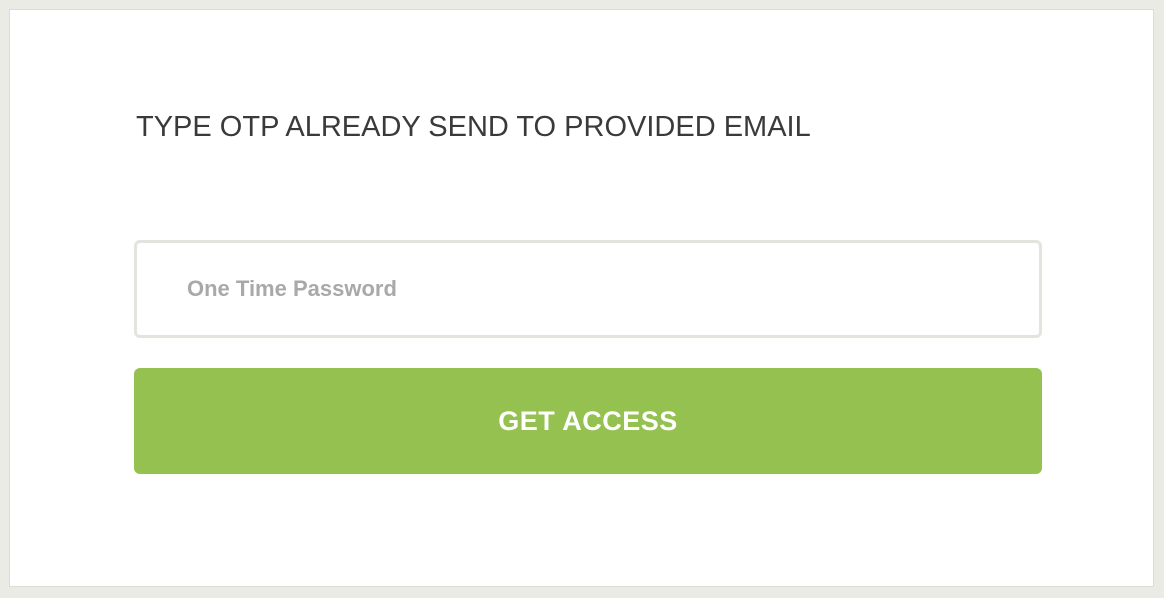 The height and width of the screenshot is (598, 1164). I want to click on otp-instruction-title: TYPE OTP ALREADY SEND TO PROVIDED EMAIL, so click(473, 127).